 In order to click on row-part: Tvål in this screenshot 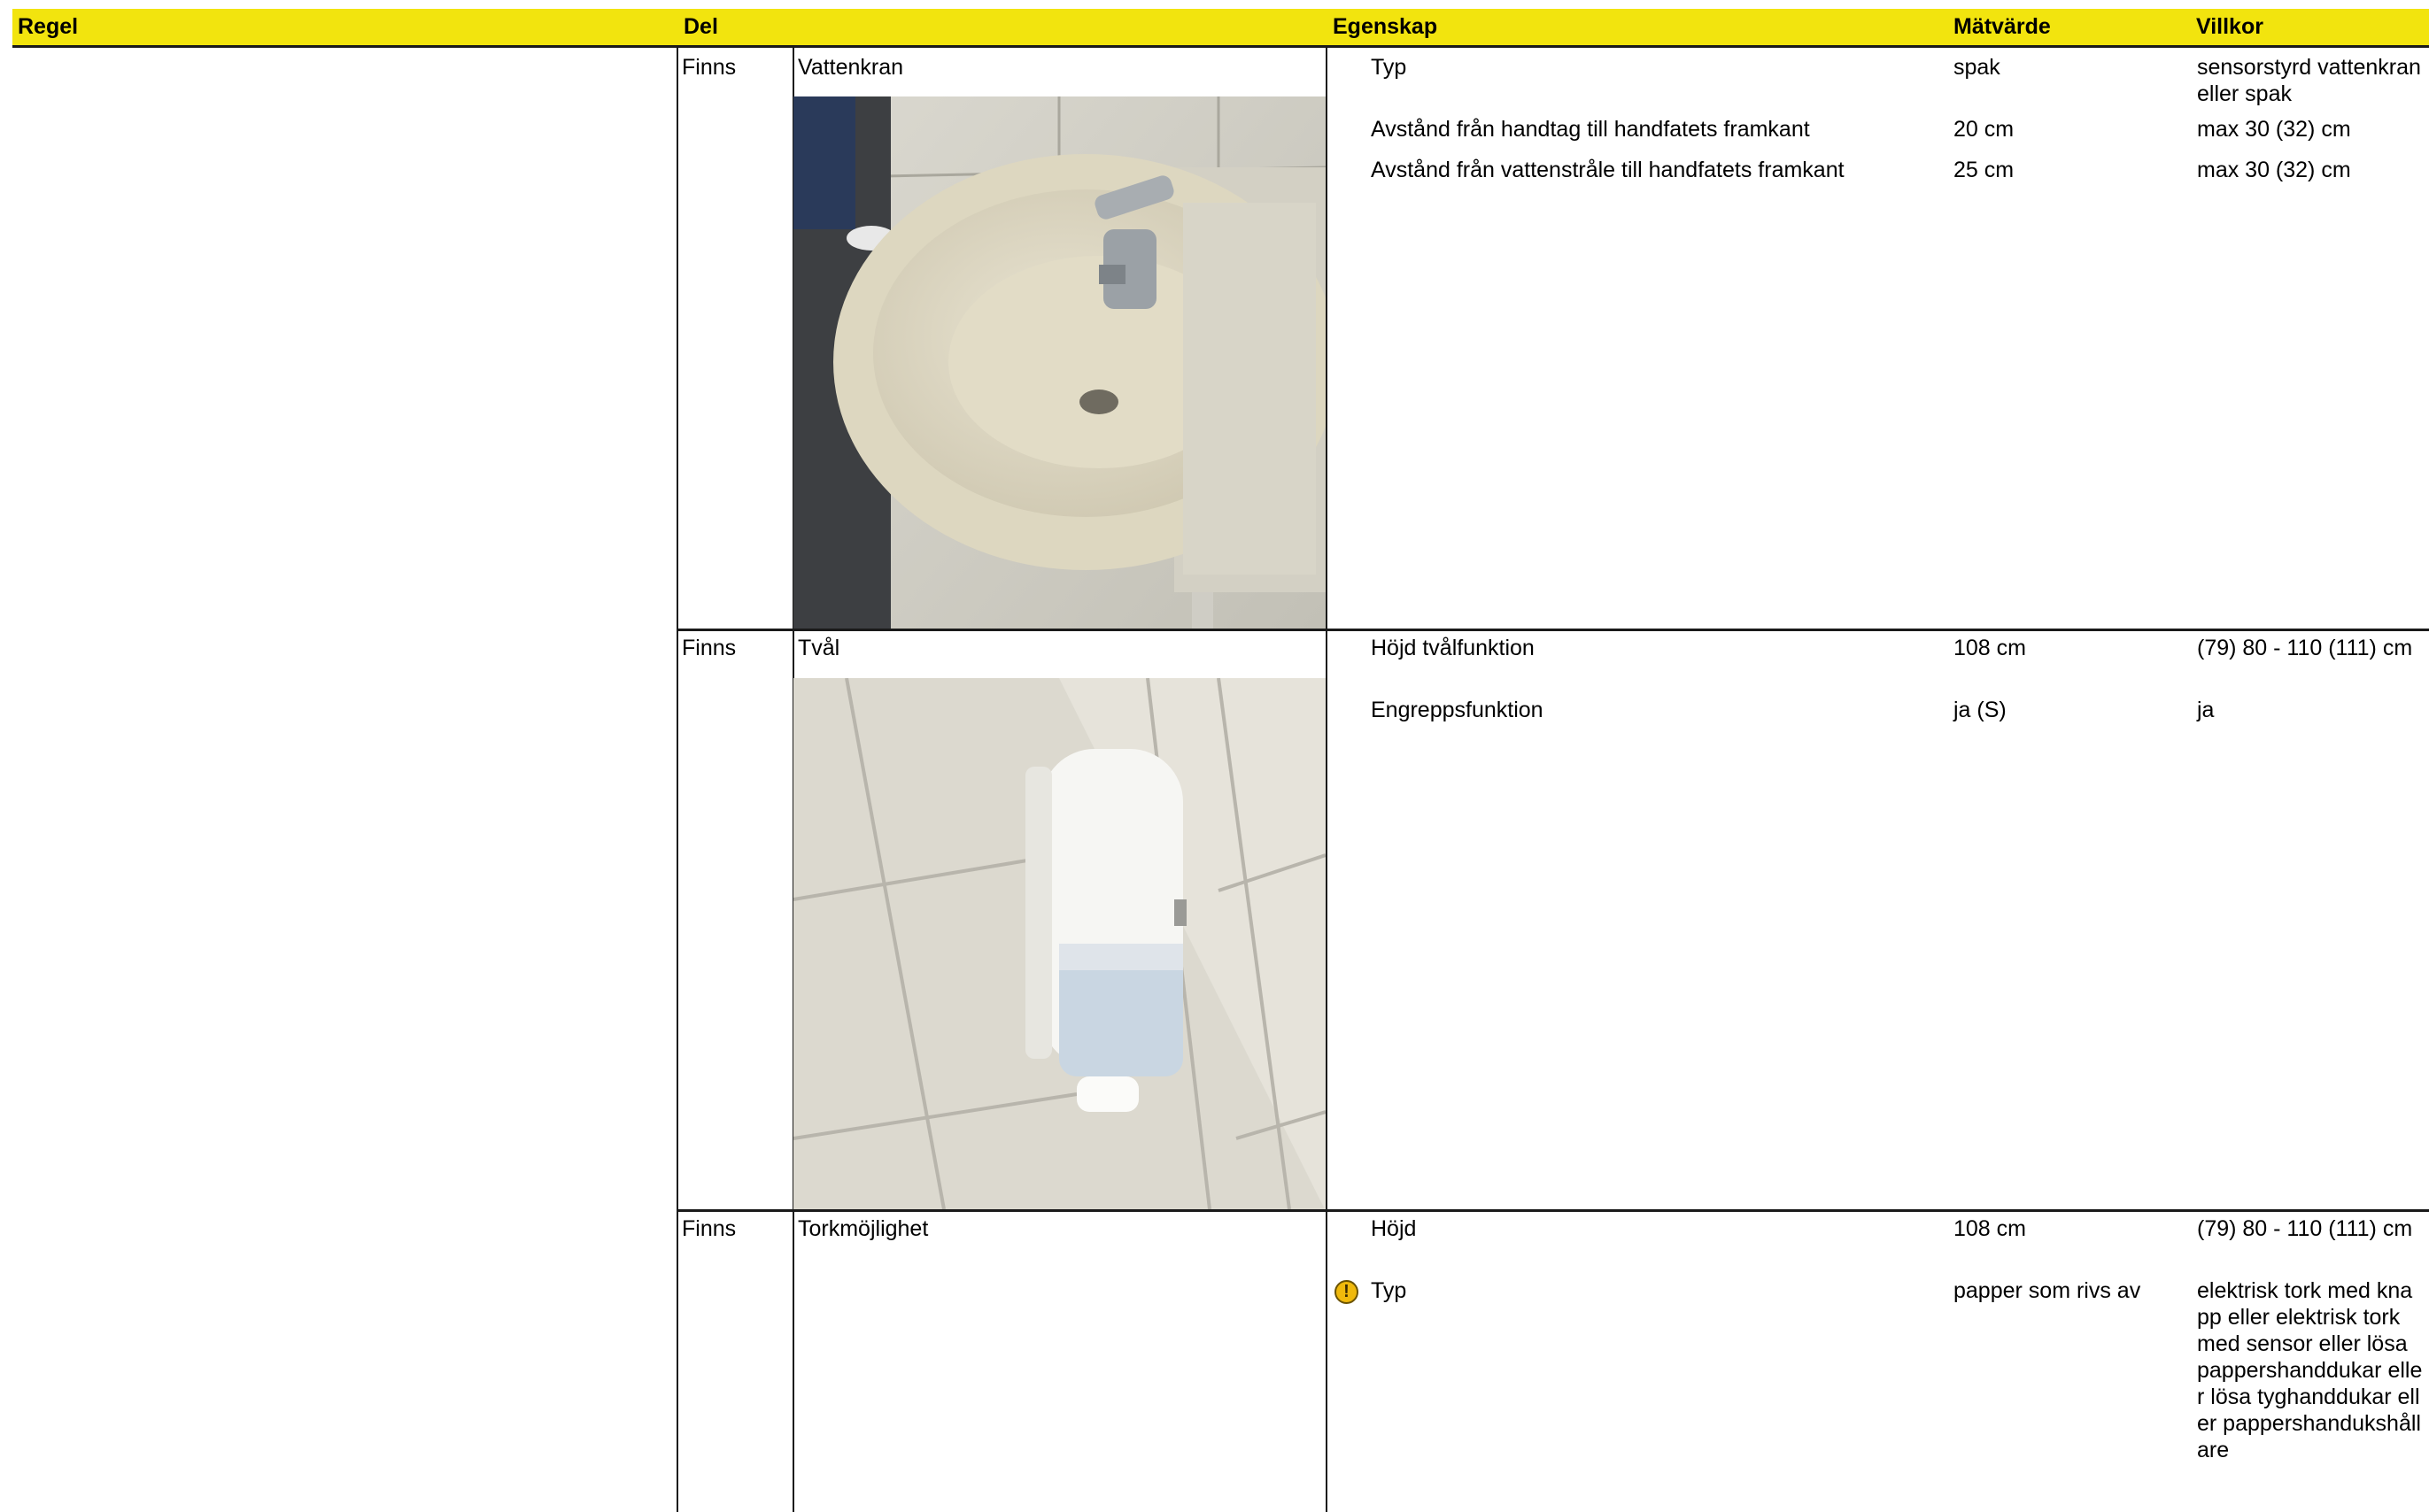, I will do `click(819, 648)`.